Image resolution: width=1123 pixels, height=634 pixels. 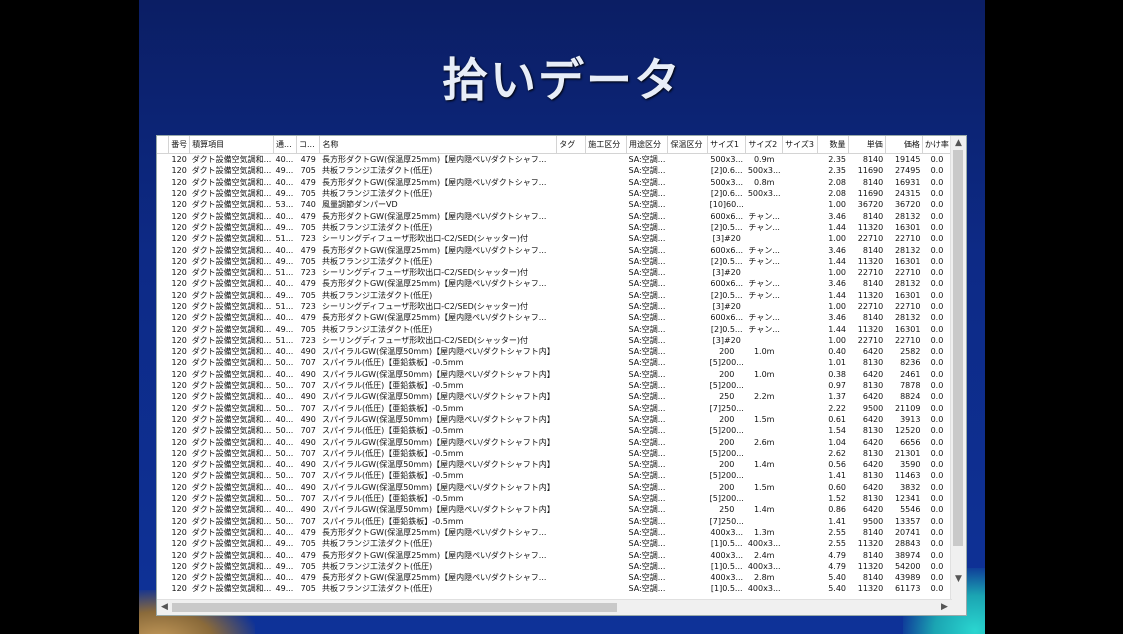 I want to click on column-header: かけ率, so click(x=937, y=145).